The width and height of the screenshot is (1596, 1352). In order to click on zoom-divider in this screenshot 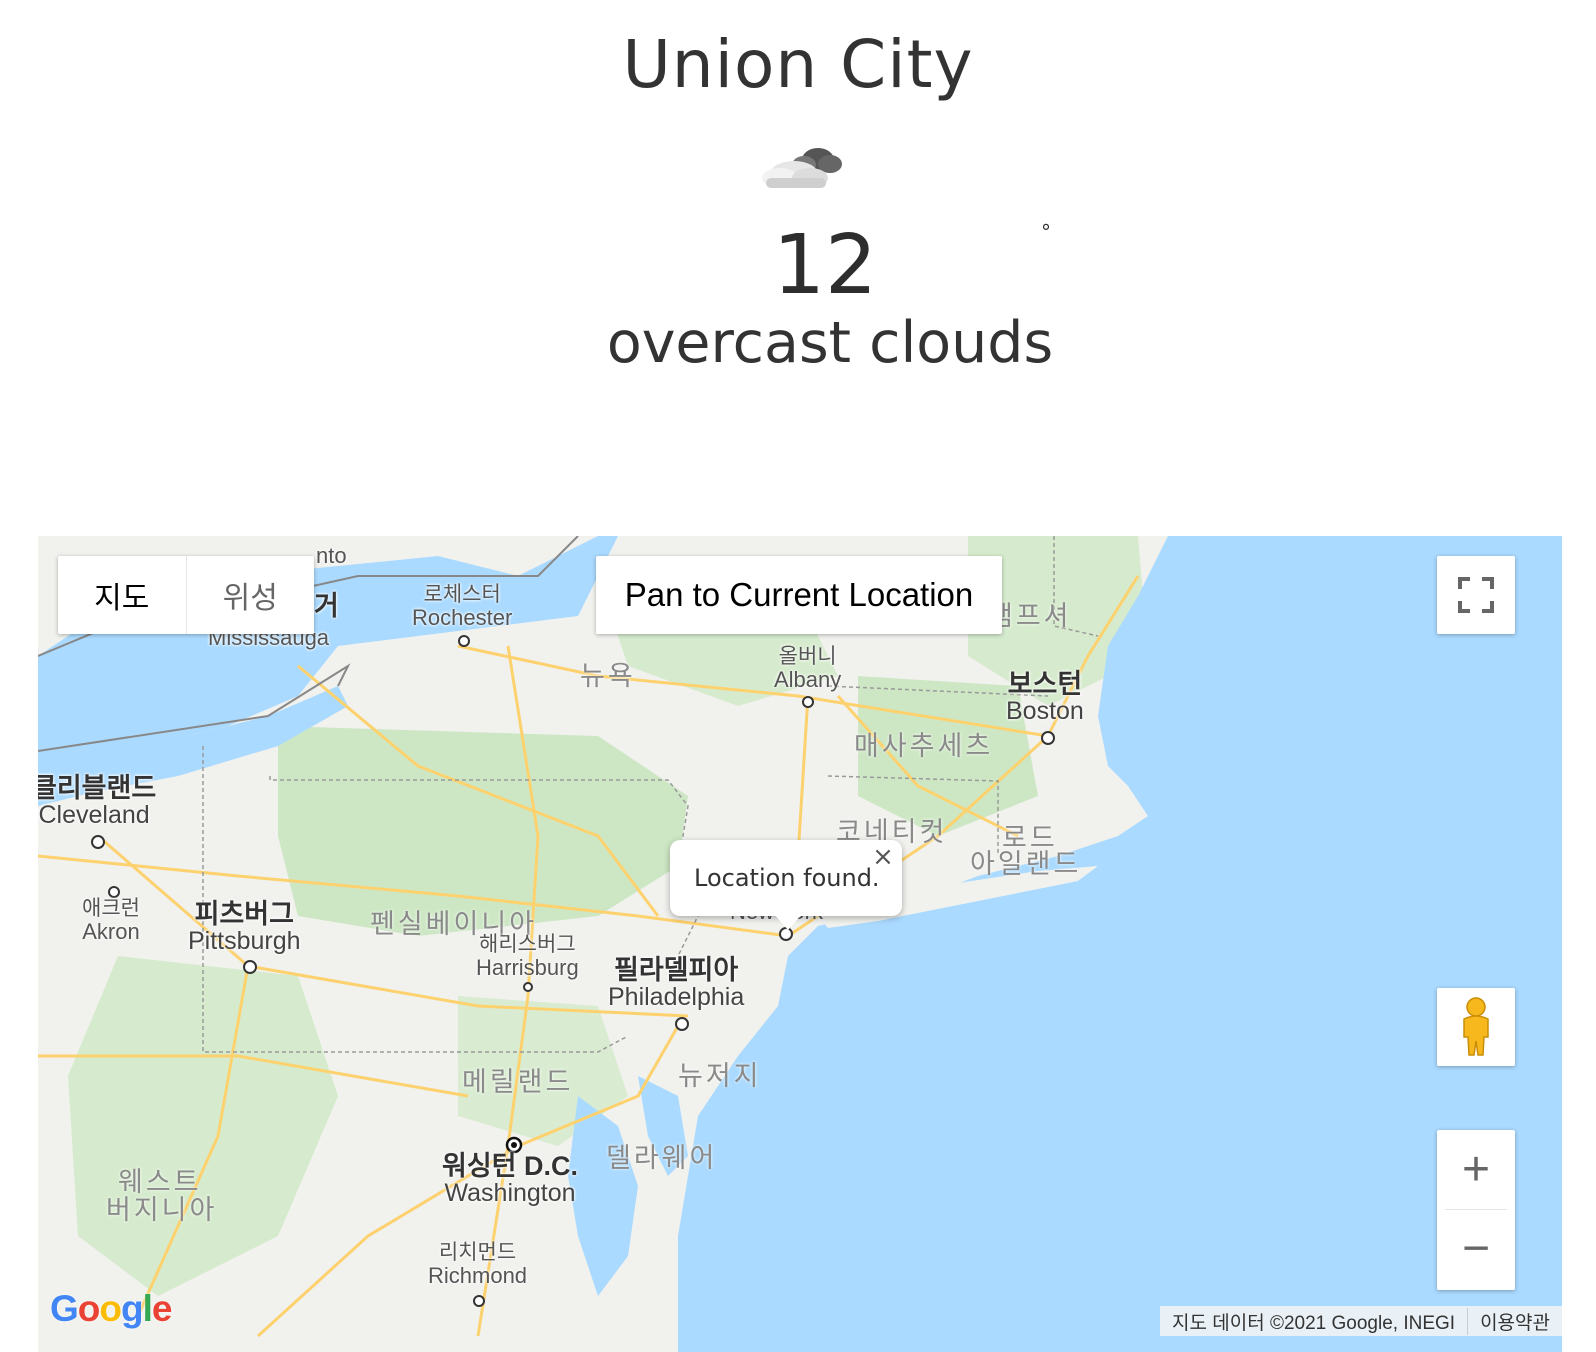, I will do `click(1476, 1209)`.